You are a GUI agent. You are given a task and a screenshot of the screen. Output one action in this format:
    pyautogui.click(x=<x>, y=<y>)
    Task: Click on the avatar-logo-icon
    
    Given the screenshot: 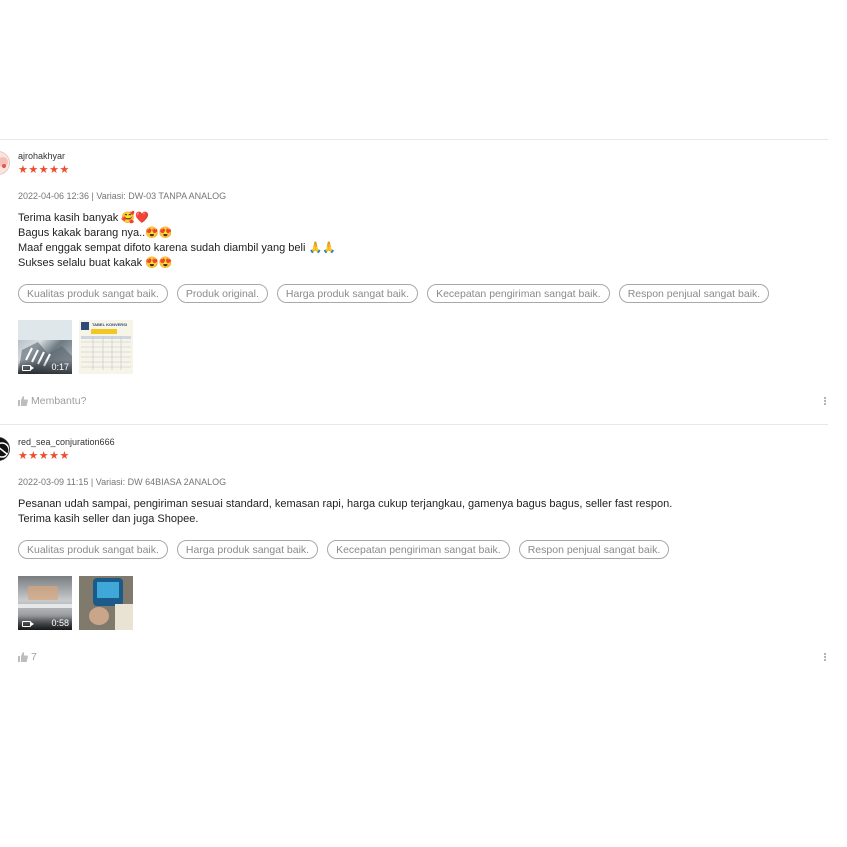 What is the action you would take?
    pyautogui.click(x=4, y=449)
    